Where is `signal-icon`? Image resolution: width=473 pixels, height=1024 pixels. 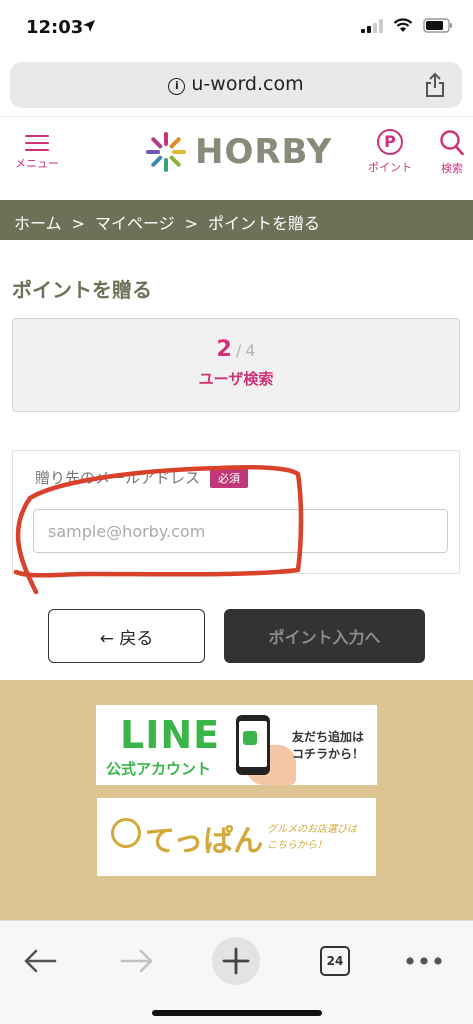 signal-icon is located at coordinates (372, 25).